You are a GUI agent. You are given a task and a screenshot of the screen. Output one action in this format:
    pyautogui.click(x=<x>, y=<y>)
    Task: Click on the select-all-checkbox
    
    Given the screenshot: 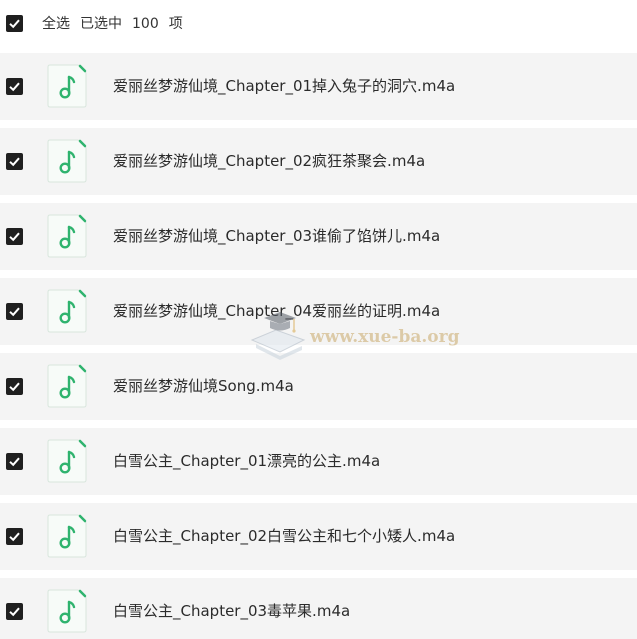 What is the action you would take?
    pyautogui.click(x=14, y=23)
    